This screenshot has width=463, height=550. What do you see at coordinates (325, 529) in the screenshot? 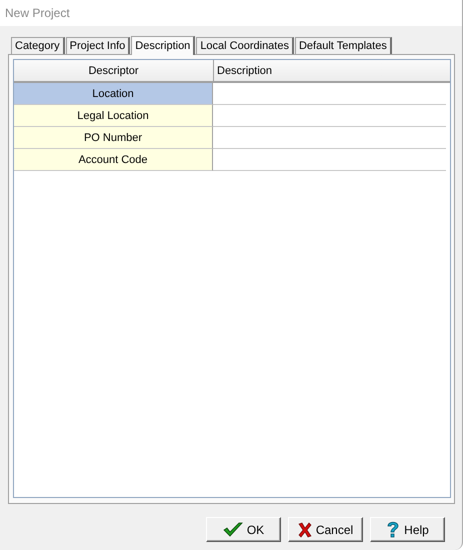
I see `cancel-button: Cancel` at bounding box center [325, 529].